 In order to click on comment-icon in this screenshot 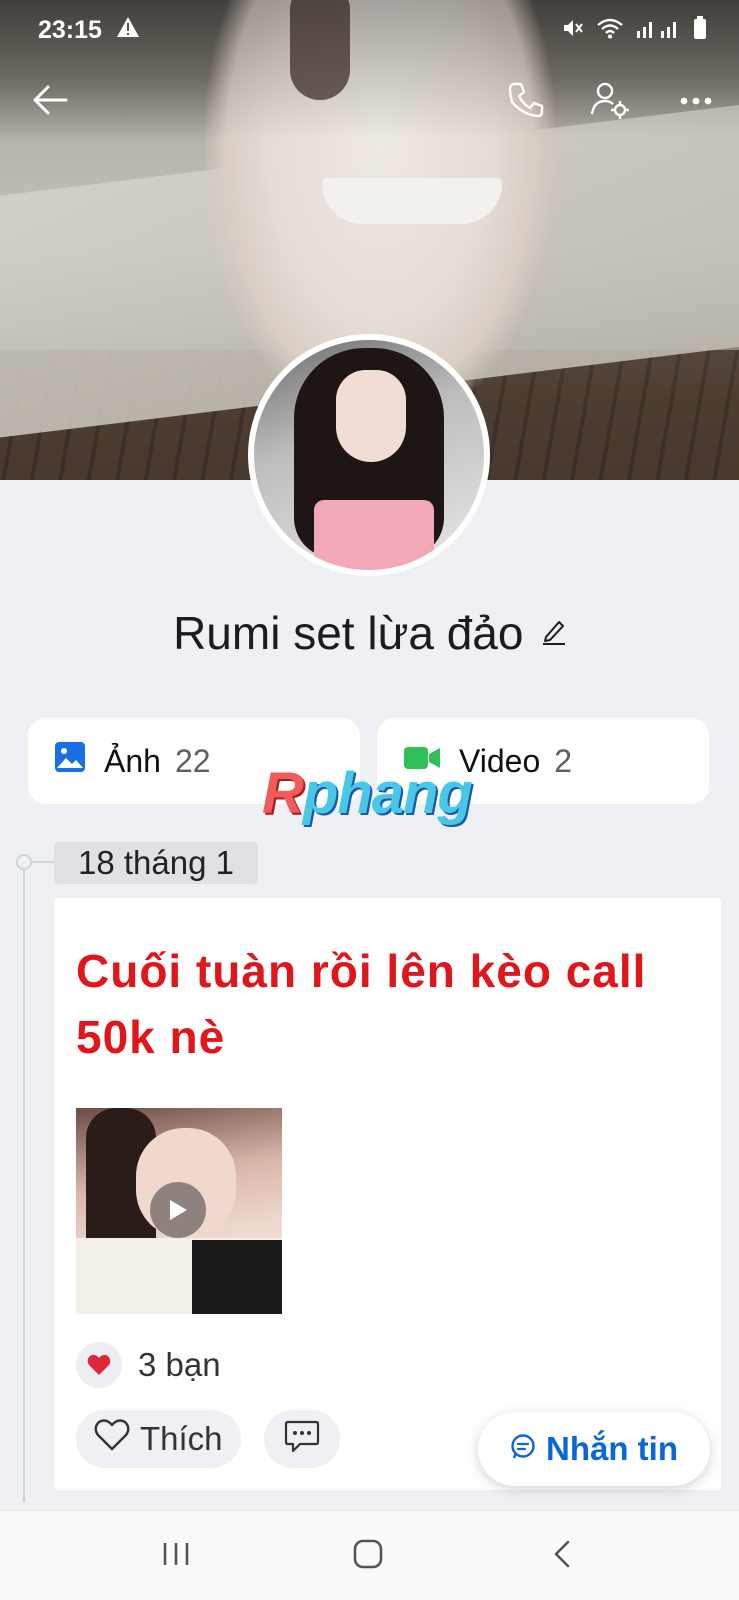, I will do `click(302, 1439)`.